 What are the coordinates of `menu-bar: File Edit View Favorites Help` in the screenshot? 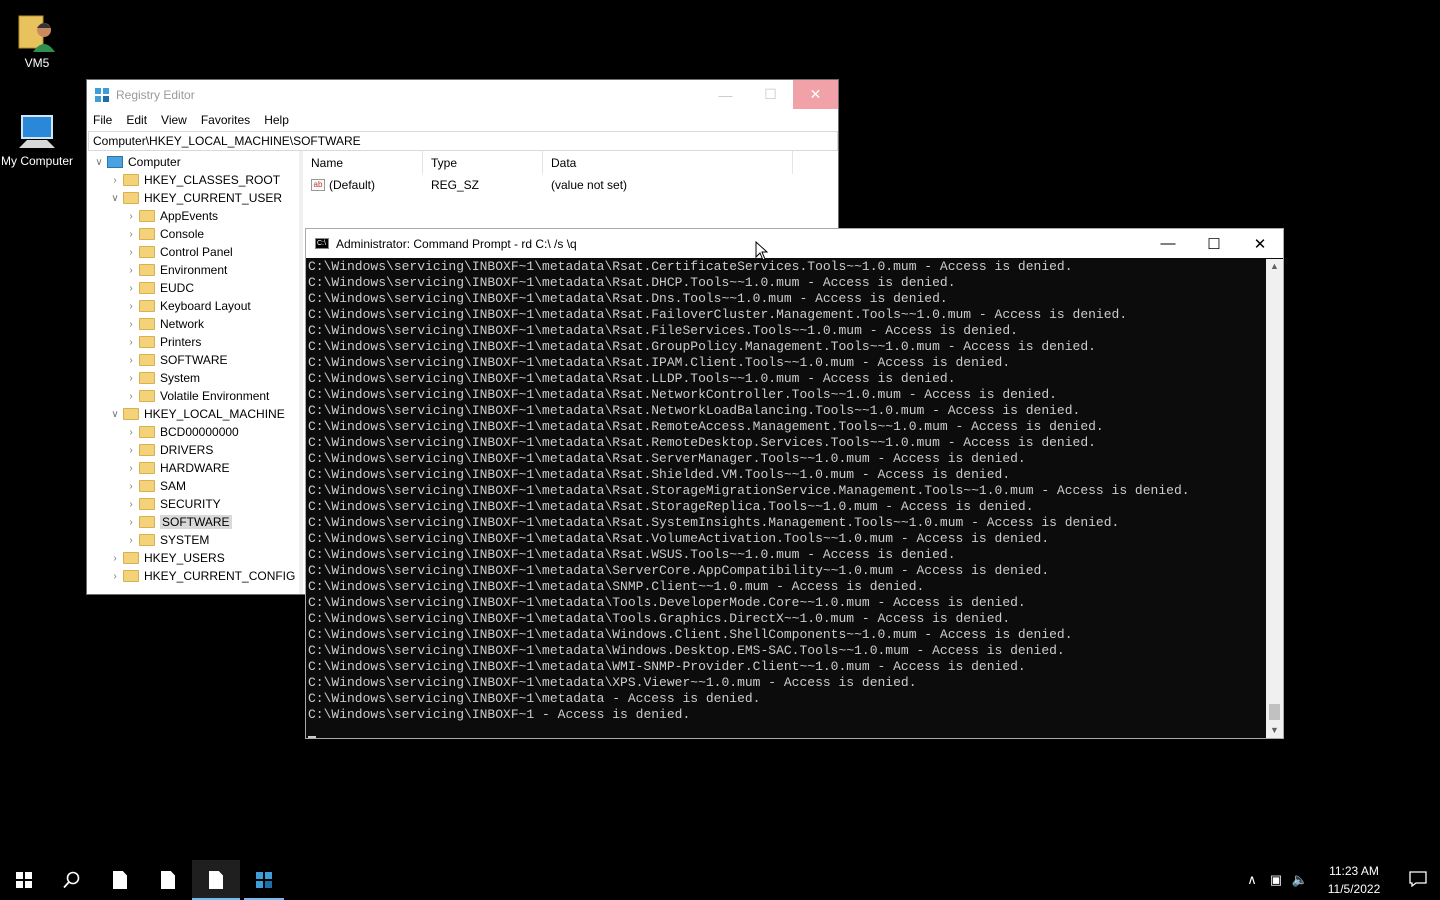 It's located at (462, 120).